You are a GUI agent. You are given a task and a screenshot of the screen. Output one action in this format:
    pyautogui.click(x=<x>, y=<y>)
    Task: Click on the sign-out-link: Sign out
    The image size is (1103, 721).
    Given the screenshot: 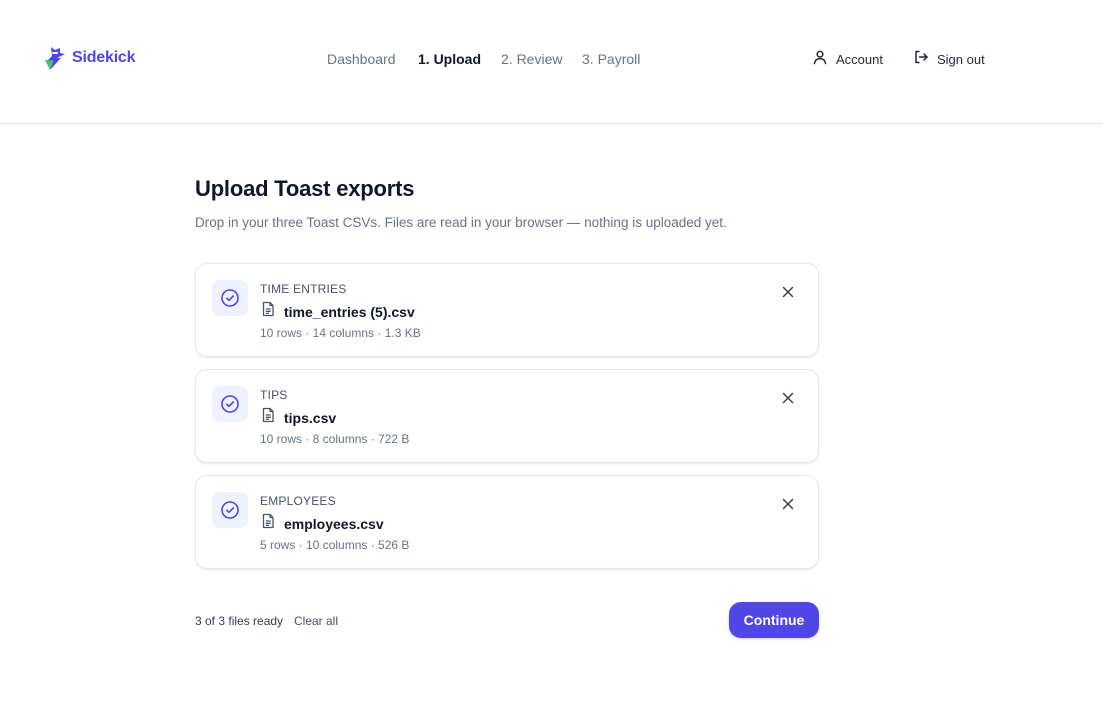 What is the action you would take?
    pyautogui.click(x=949, y=60)
    